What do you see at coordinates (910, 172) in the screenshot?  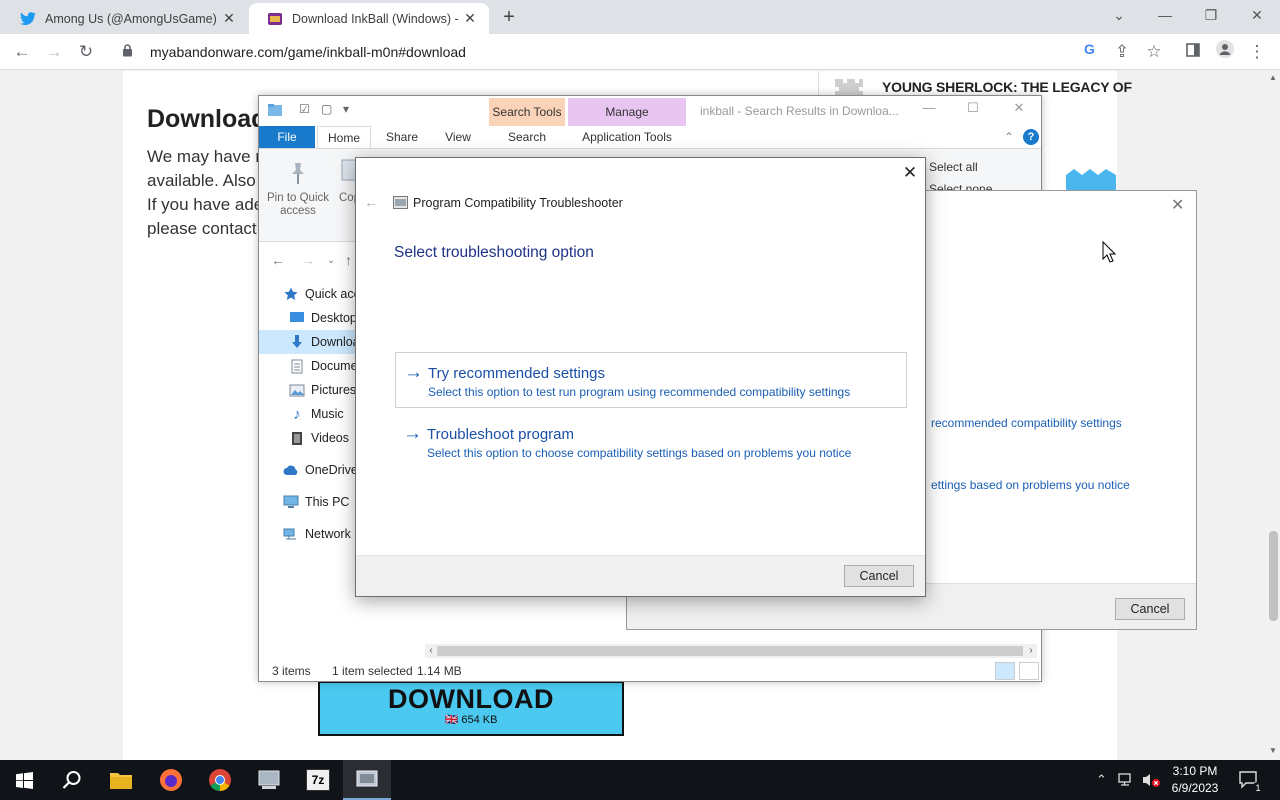 I see `close-button: ✕` at bounding box center [910, 172].